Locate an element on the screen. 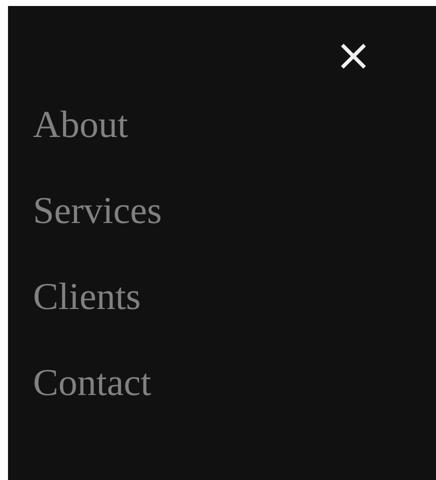  menu-link: Services is located at coordinates (97, 211).